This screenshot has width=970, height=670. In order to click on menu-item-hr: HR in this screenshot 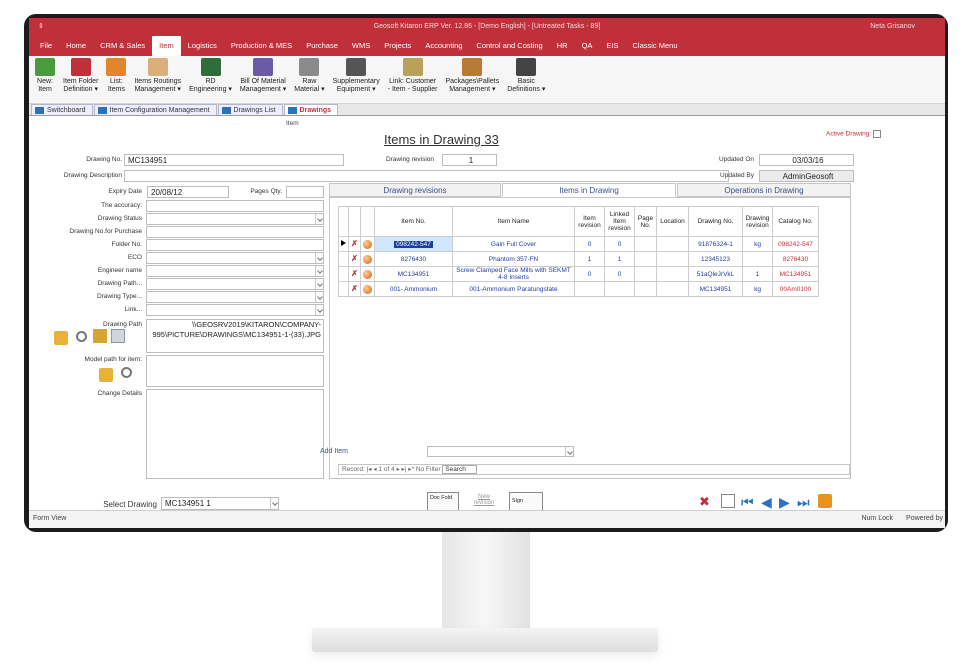, I will do `click(562, 46)`.